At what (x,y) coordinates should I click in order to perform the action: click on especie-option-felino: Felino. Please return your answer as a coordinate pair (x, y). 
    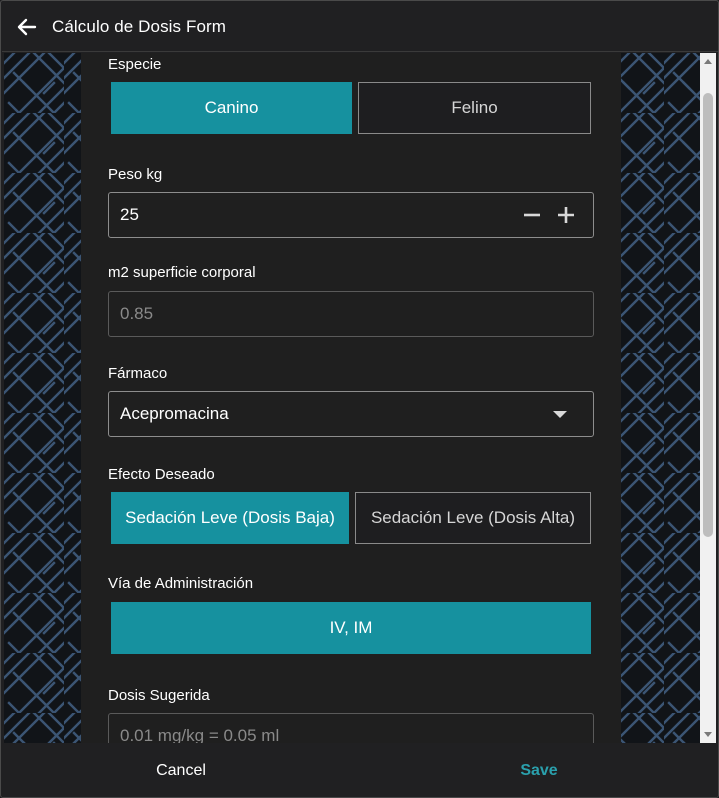
    Looking at the image, I should click on (474, 108).